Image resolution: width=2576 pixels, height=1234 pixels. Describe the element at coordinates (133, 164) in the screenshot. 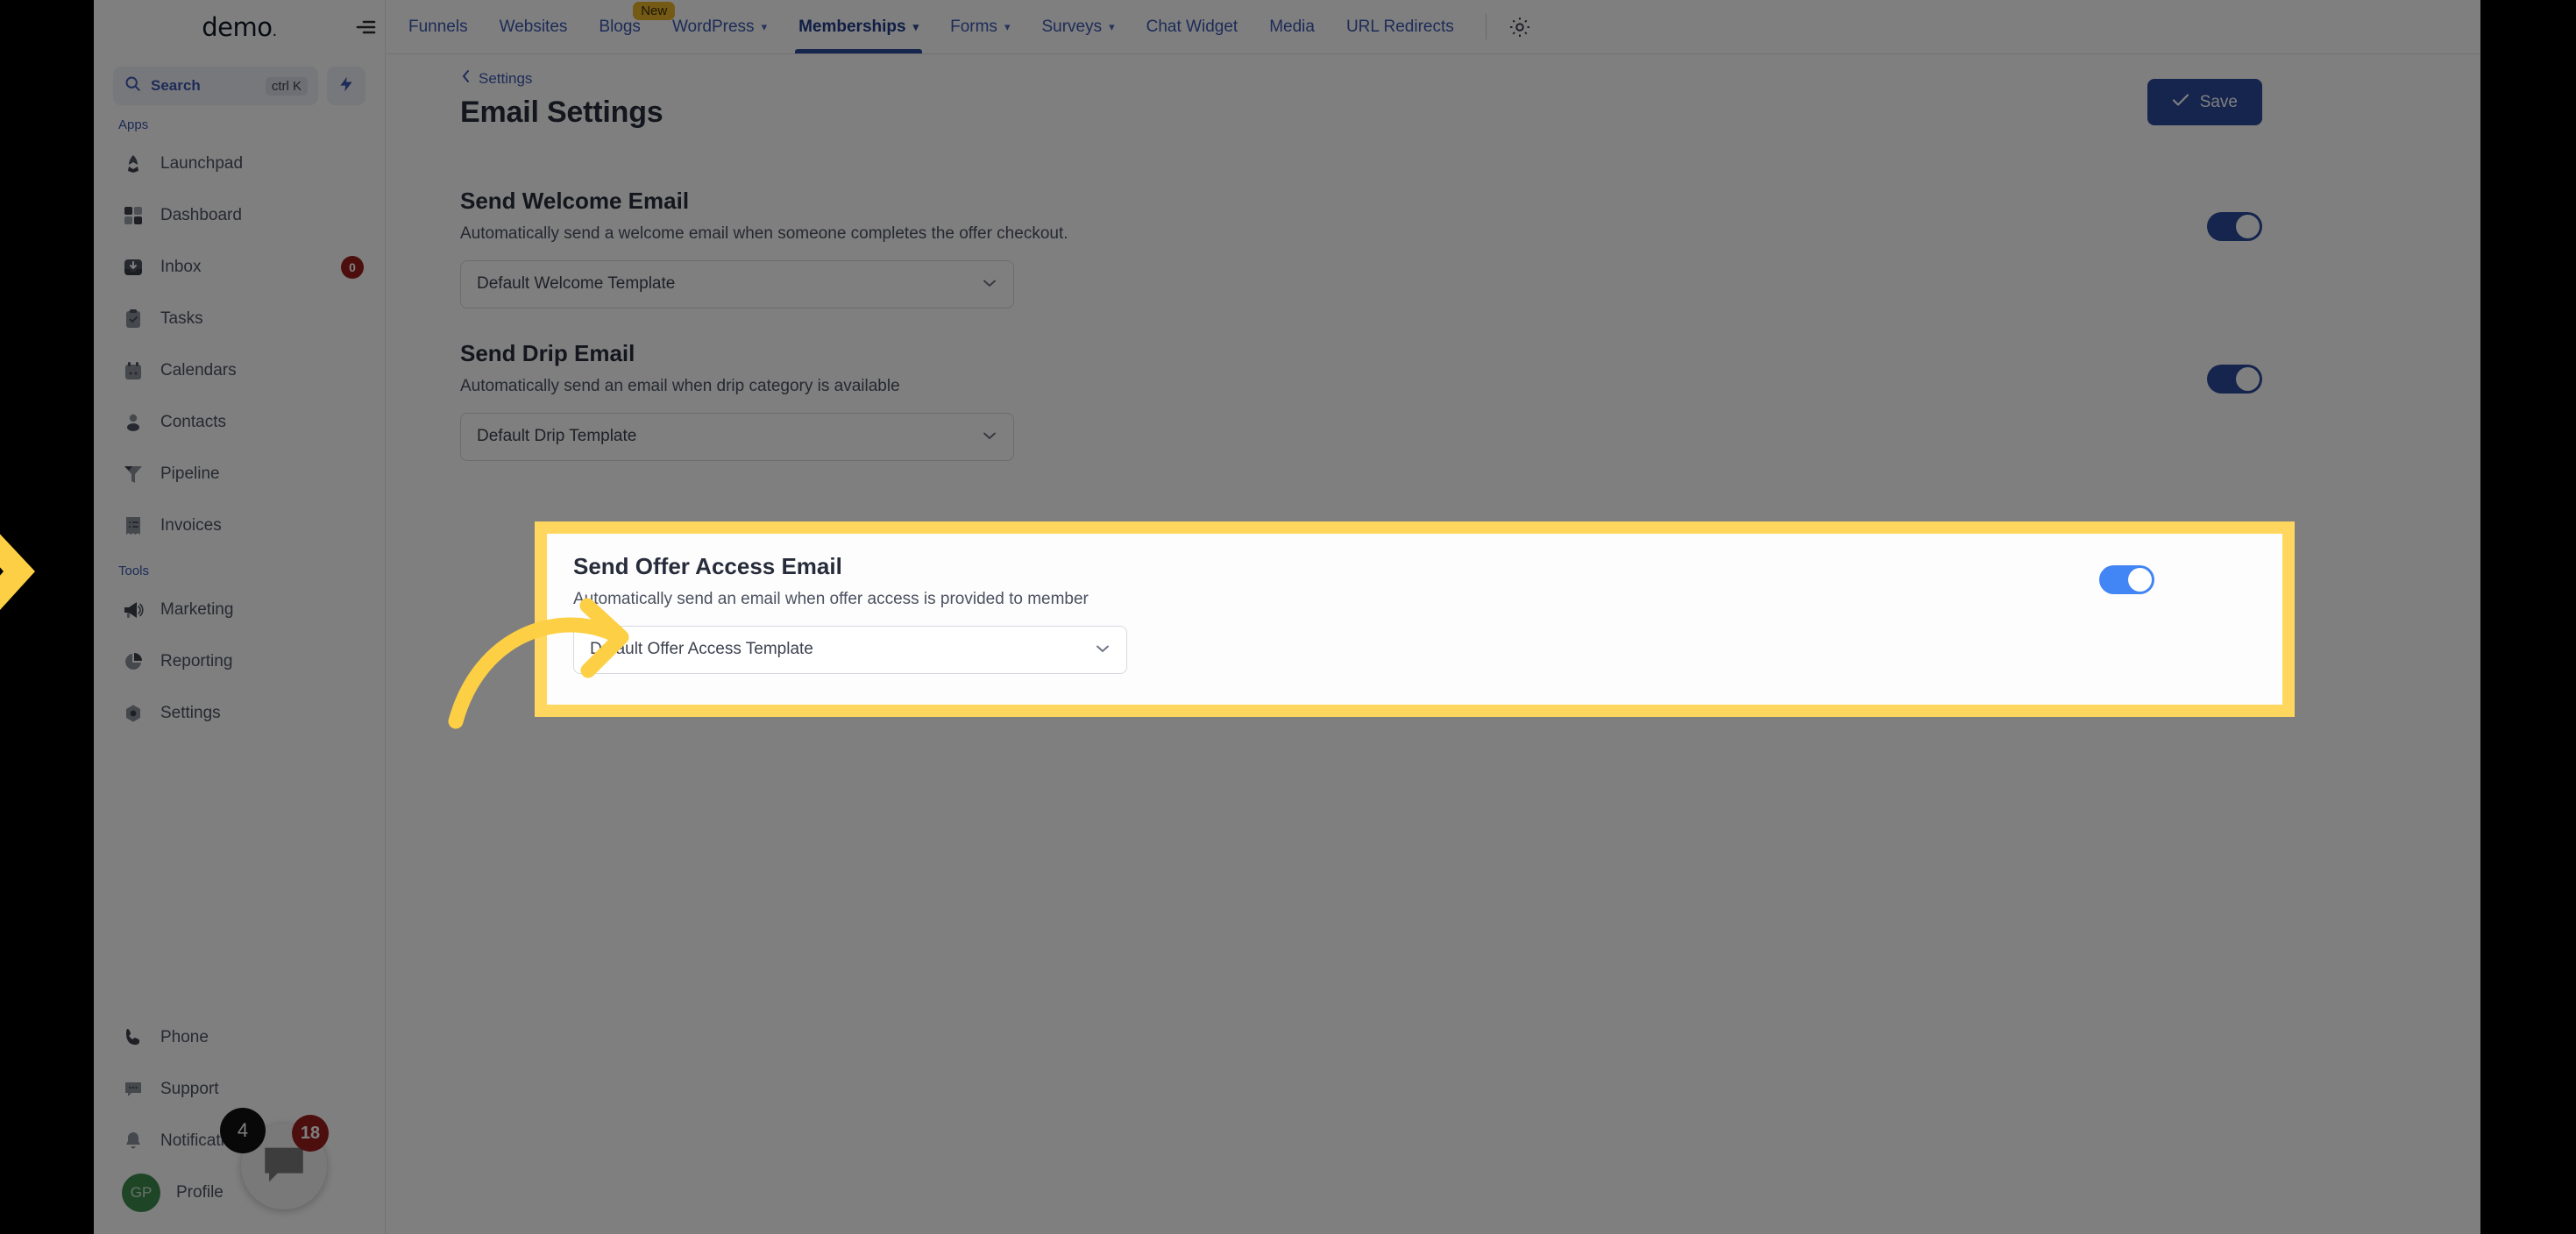

I see `rocket-icon` at that location.